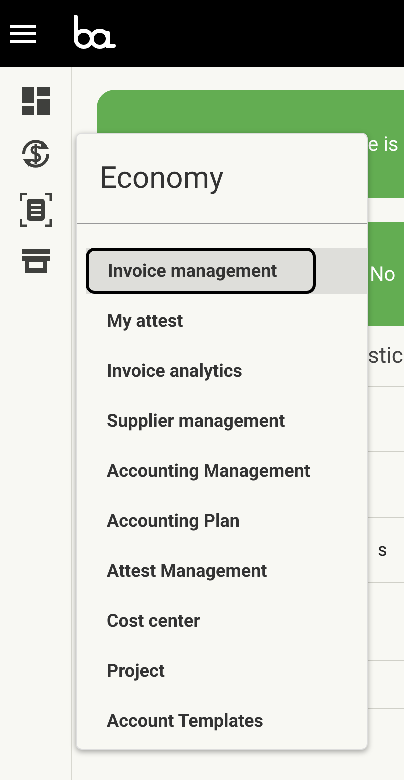 Image resolution: width=404 pixels, height=780 pixels. Describe the element at coordinates (125, 671) in the screenshot. I see `menu-item: Project` at that location.